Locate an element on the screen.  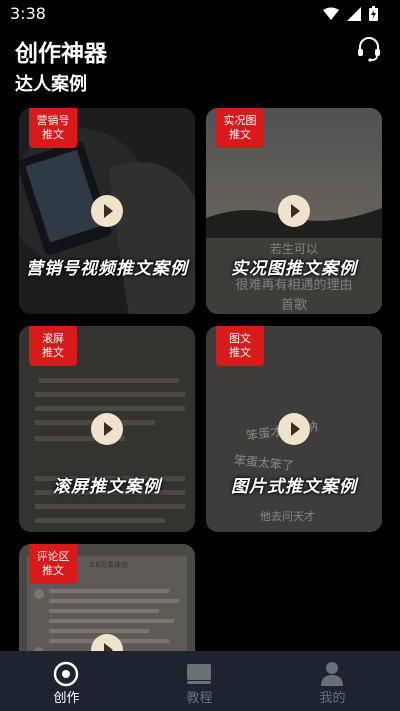
case-card-comments: 3.6万条评论 评论区 推文 is located at coordinates (107, 604).